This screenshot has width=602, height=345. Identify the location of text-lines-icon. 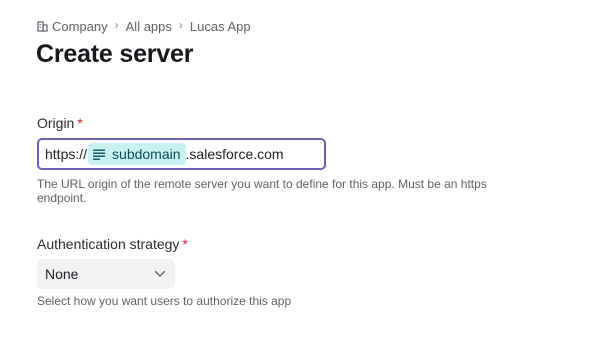
(99, 154).